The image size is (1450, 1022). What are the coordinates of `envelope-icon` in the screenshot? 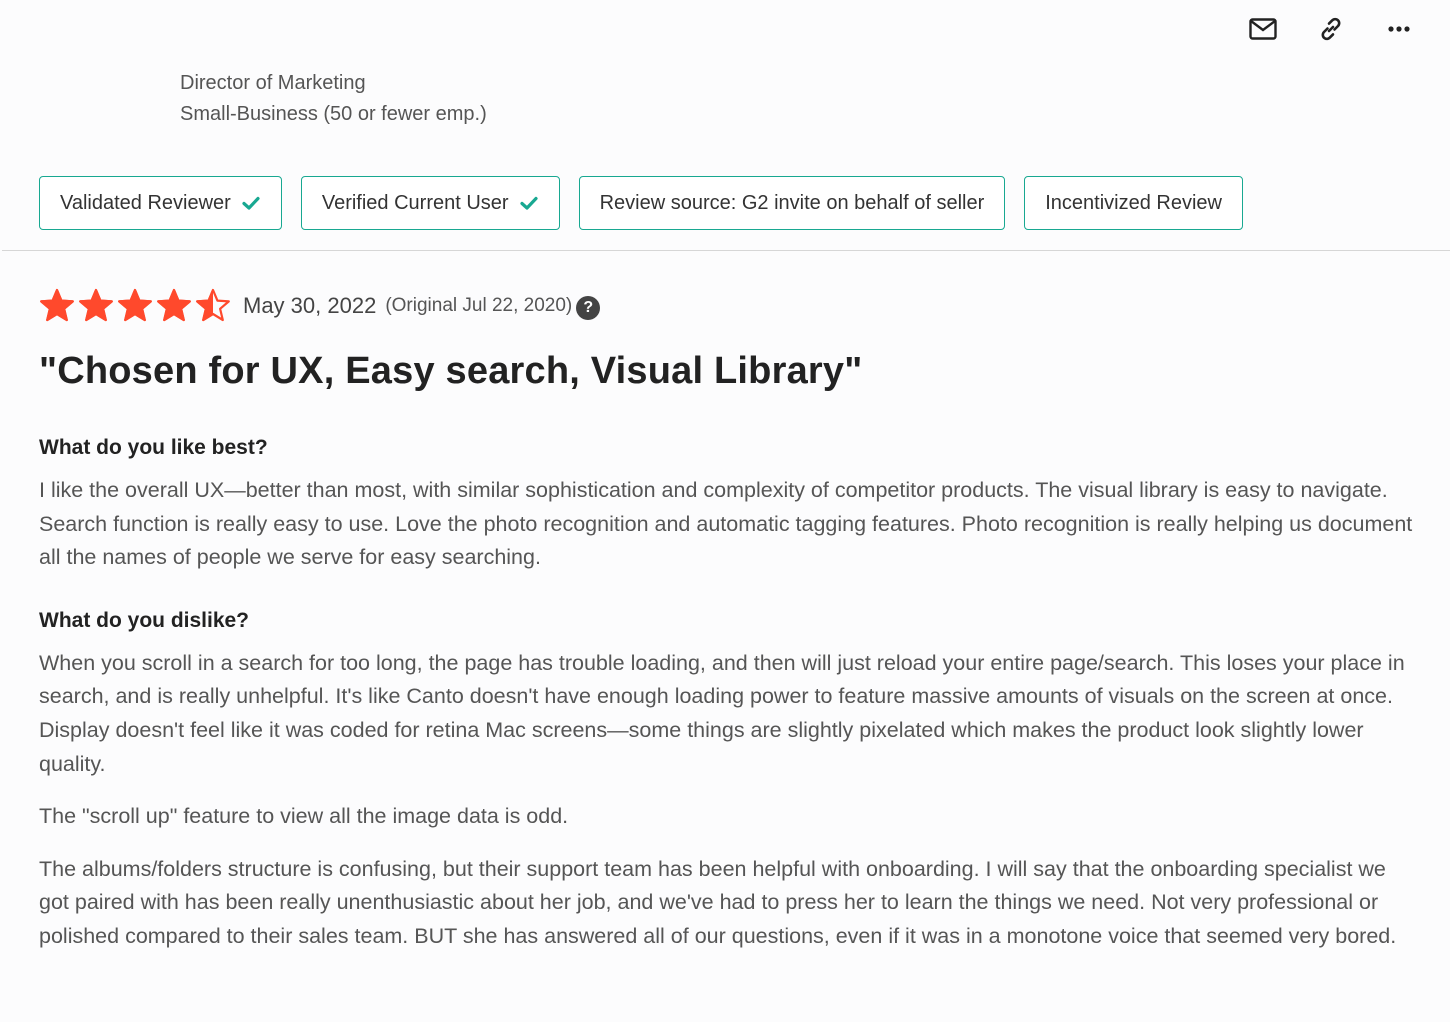 It's located at (1263, 29).